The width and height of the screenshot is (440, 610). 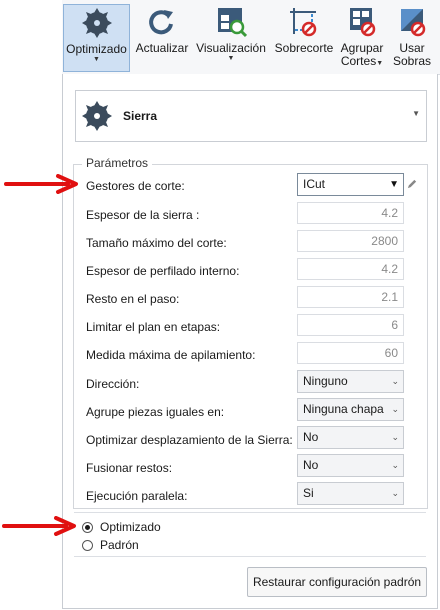 I want to click on cutting-manager-label: Gestores de corte:, so click(x=135, y=186).